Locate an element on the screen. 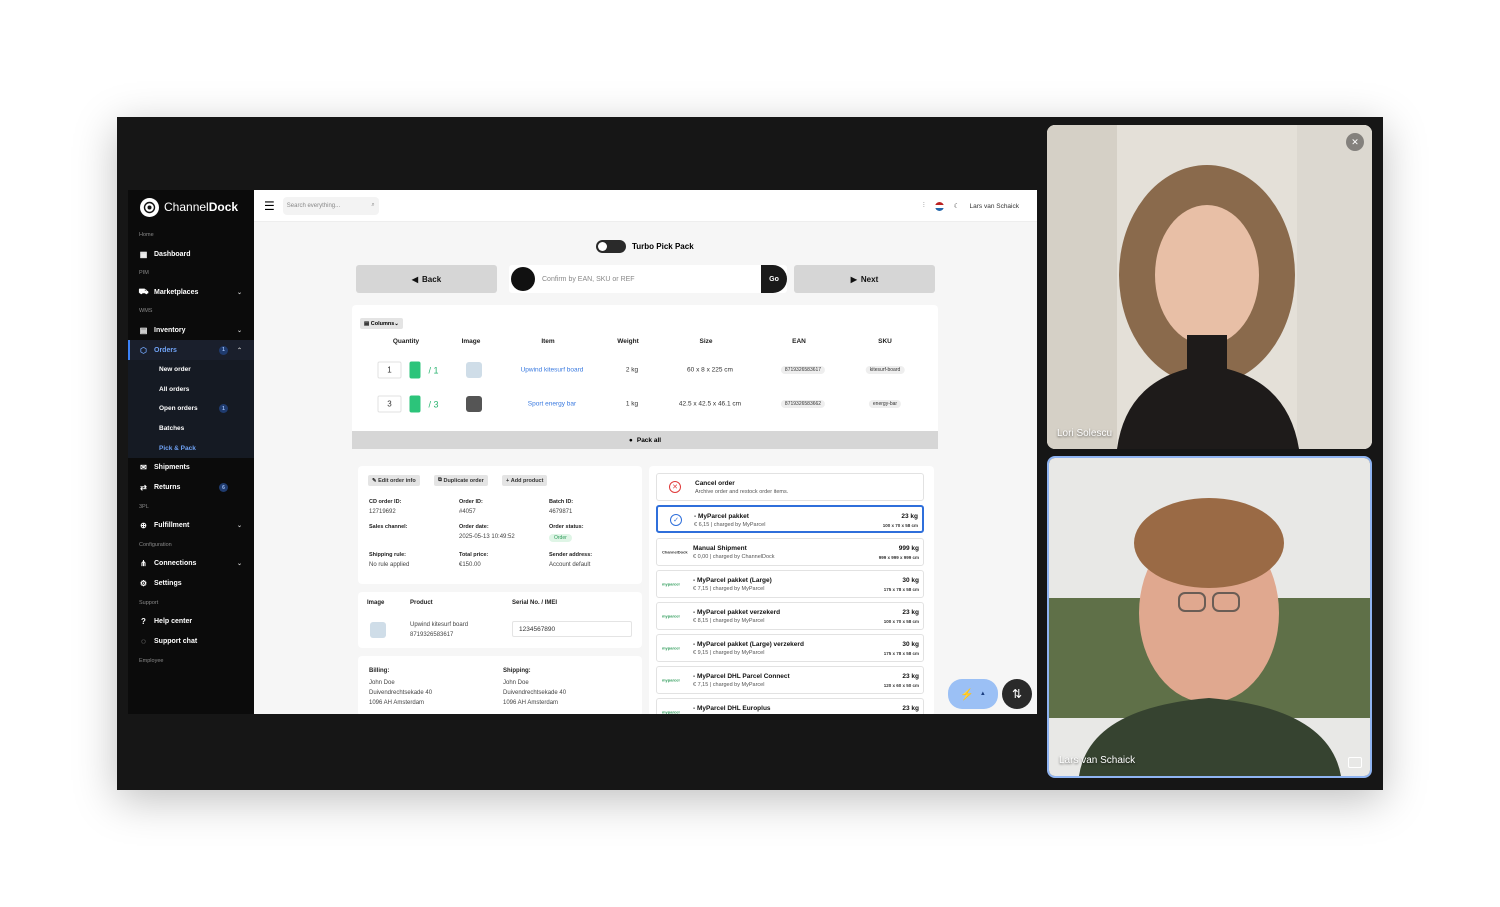  column-header: Size is located at coordinates (705, 341).